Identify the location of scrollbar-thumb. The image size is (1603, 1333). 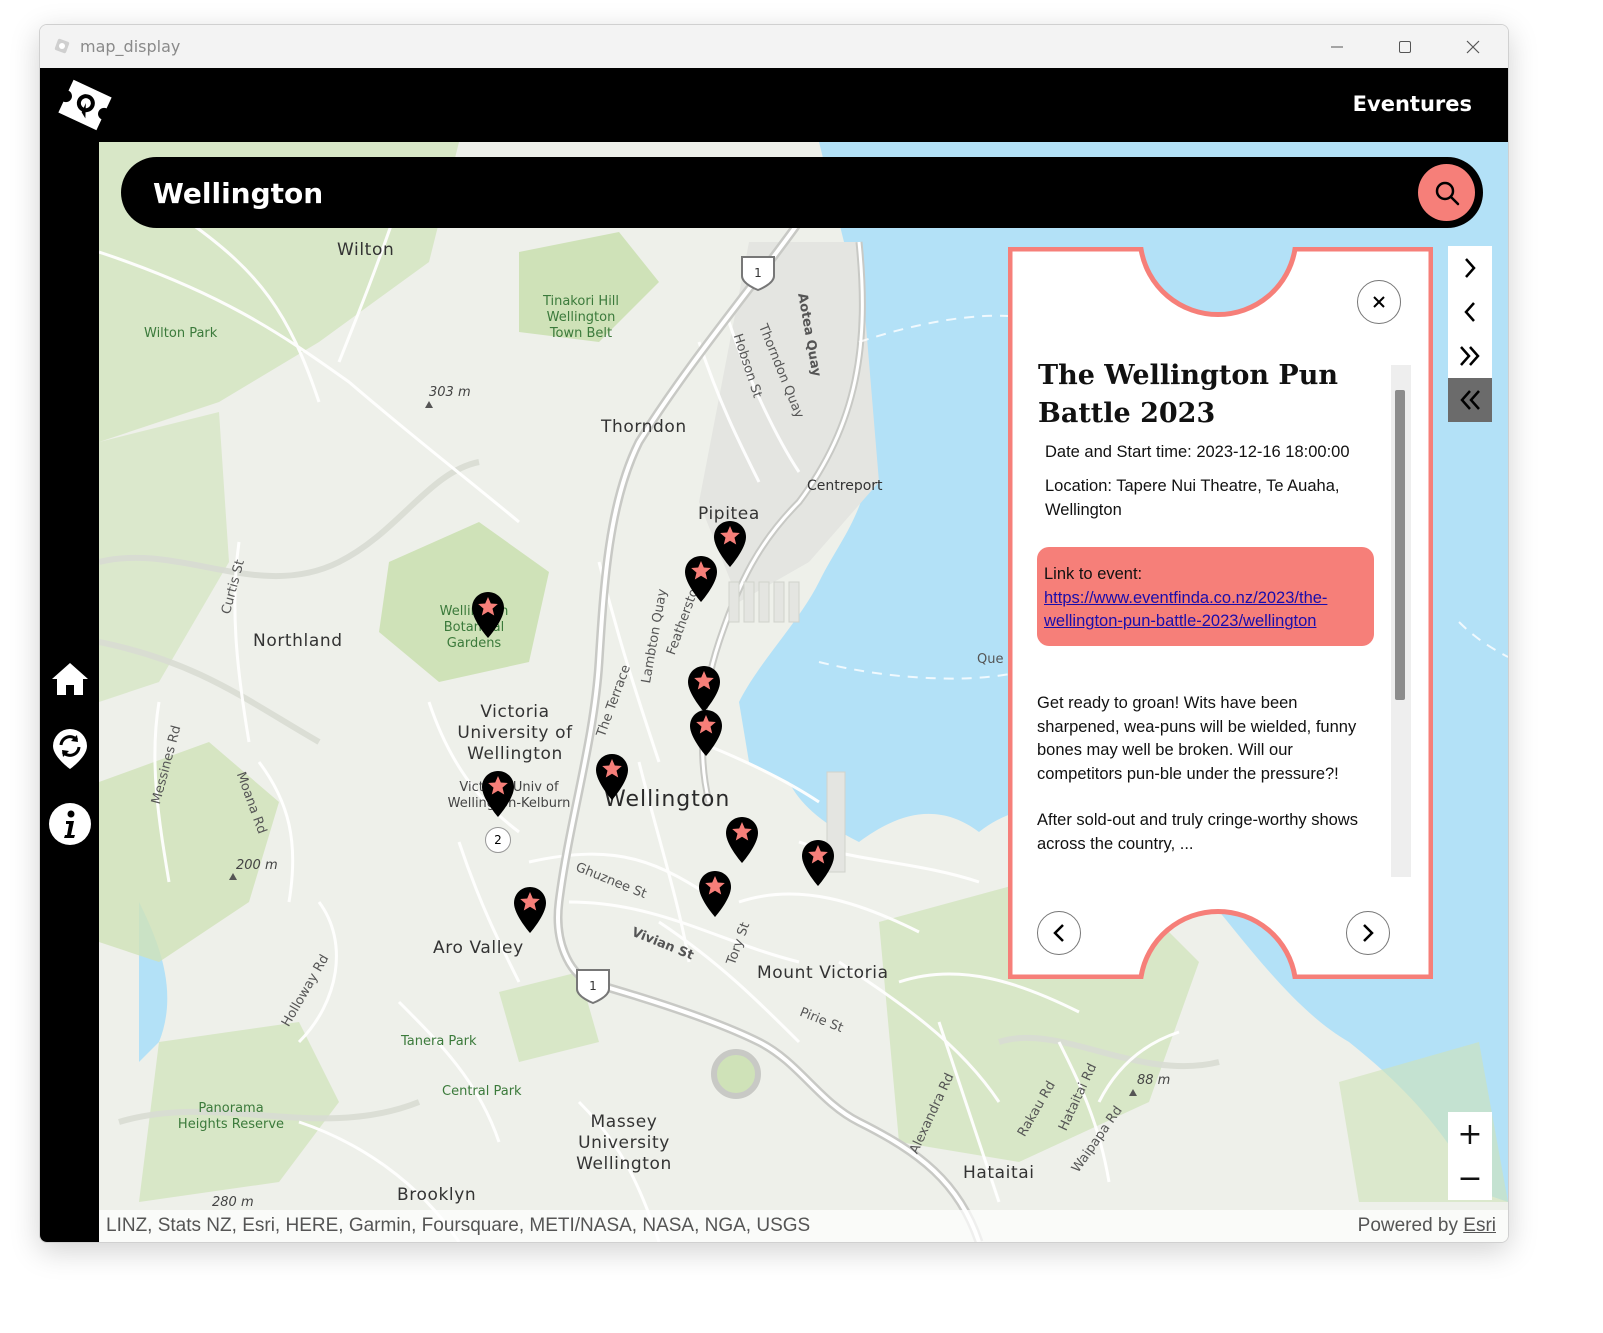
(1400, 545).